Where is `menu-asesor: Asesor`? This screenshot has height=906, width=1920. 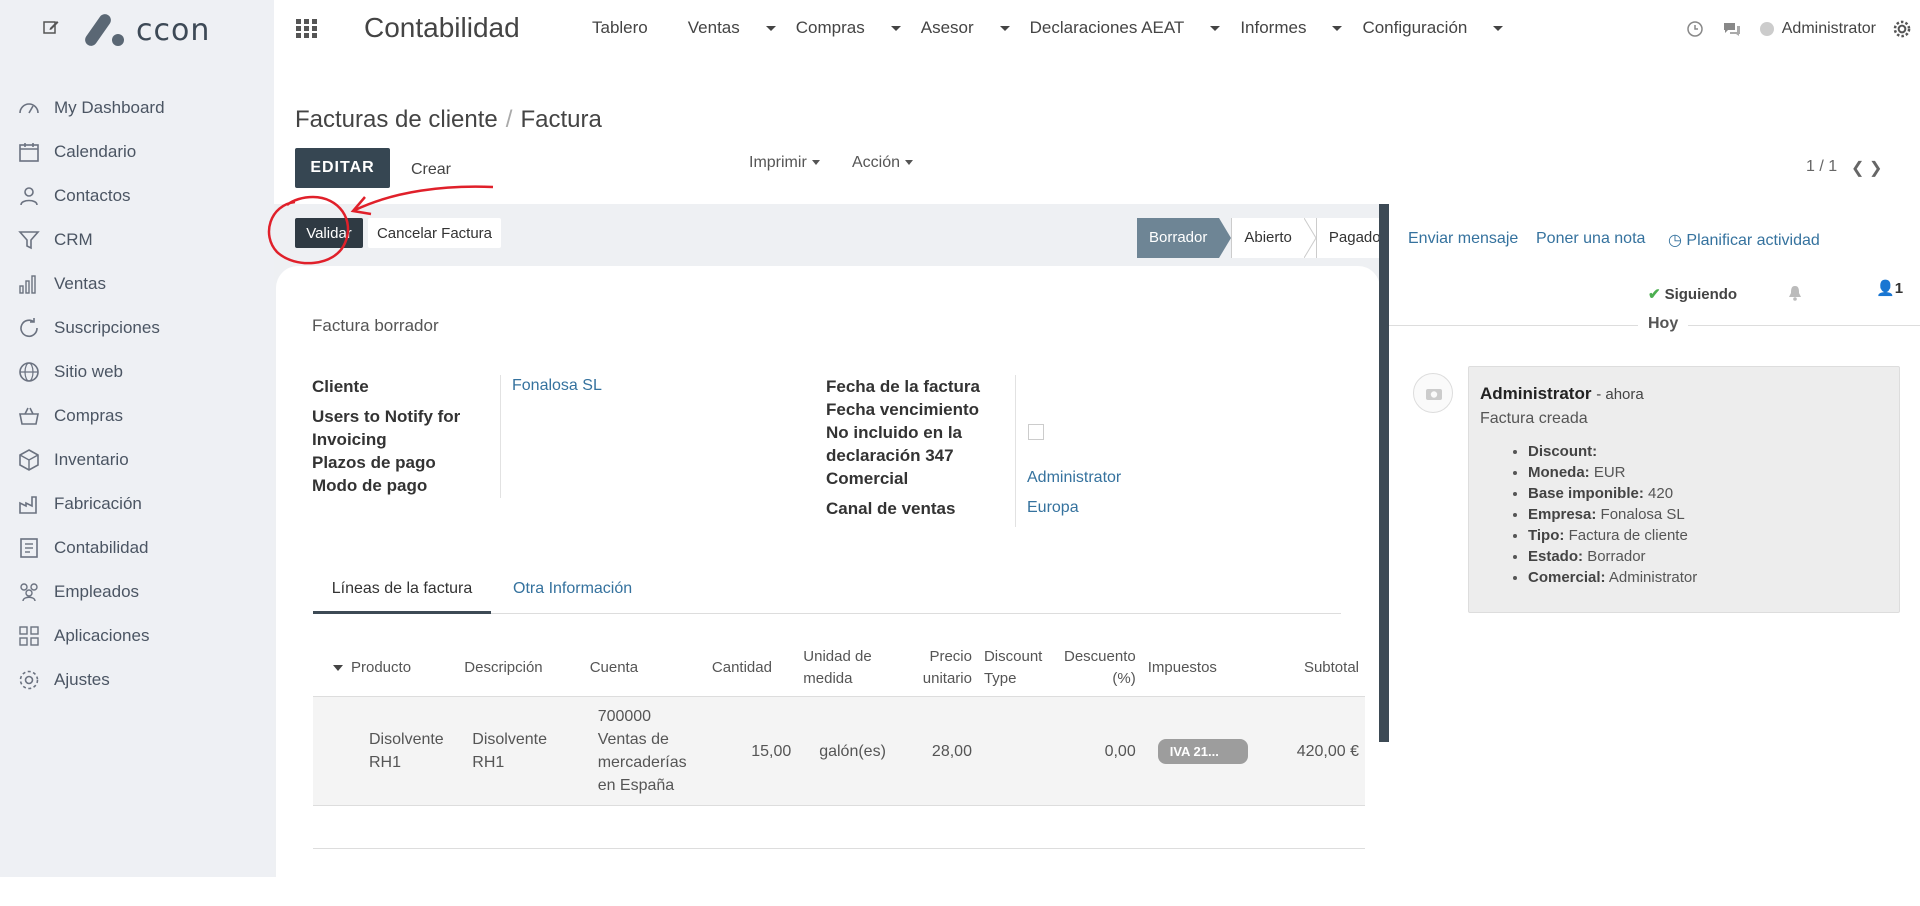 menu-asesor: Asesor is located at coordinates (965, 28).